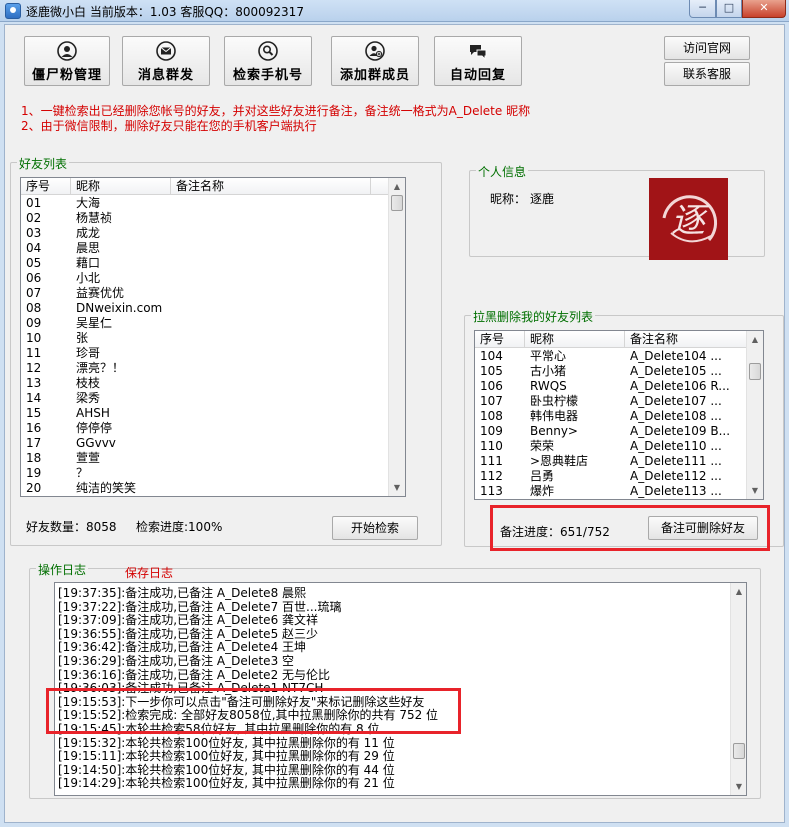 Image resolution: width=789 pixels, height=827 pixels. Describe the element at coordinates (707, 74) in the screenshot. I see `contact-support-button: 联系客服` at that location.